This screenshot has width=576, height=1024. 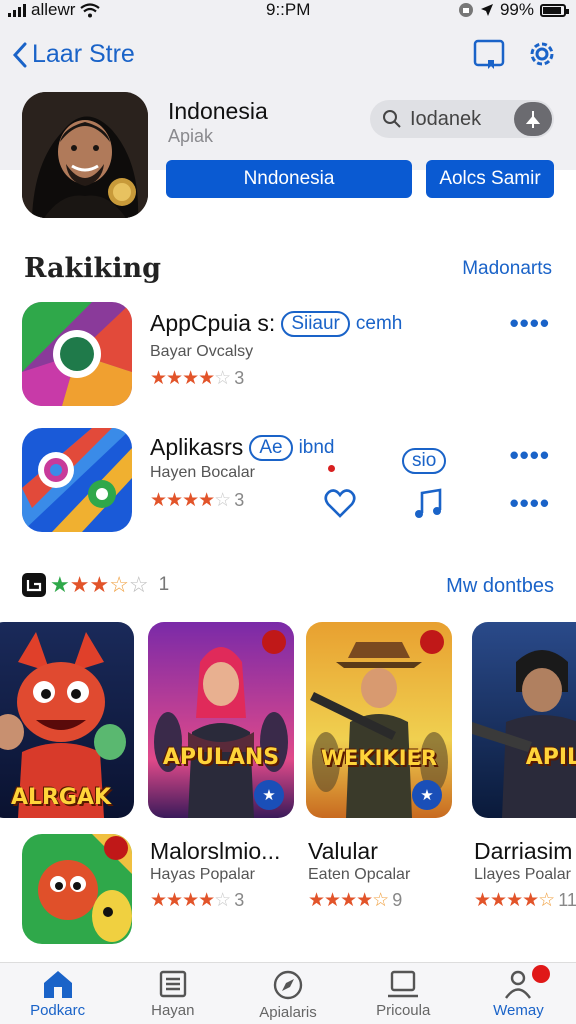 I want to click on maps-app-icon, so click(x=77, y=480).